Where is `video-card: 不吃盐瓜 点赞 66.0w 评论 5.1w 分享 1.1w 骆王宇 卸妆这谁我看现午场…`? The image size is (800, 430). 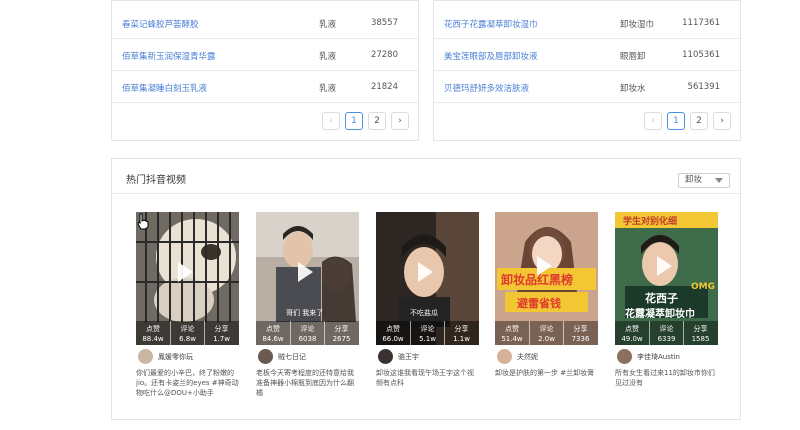 video-card: 不吃盐瓜 点赞 66.0w 评论 5.1w 分享 1.1w 骆王宇 卸妆这谁我看现午场… is located at coordinates (427, 310).